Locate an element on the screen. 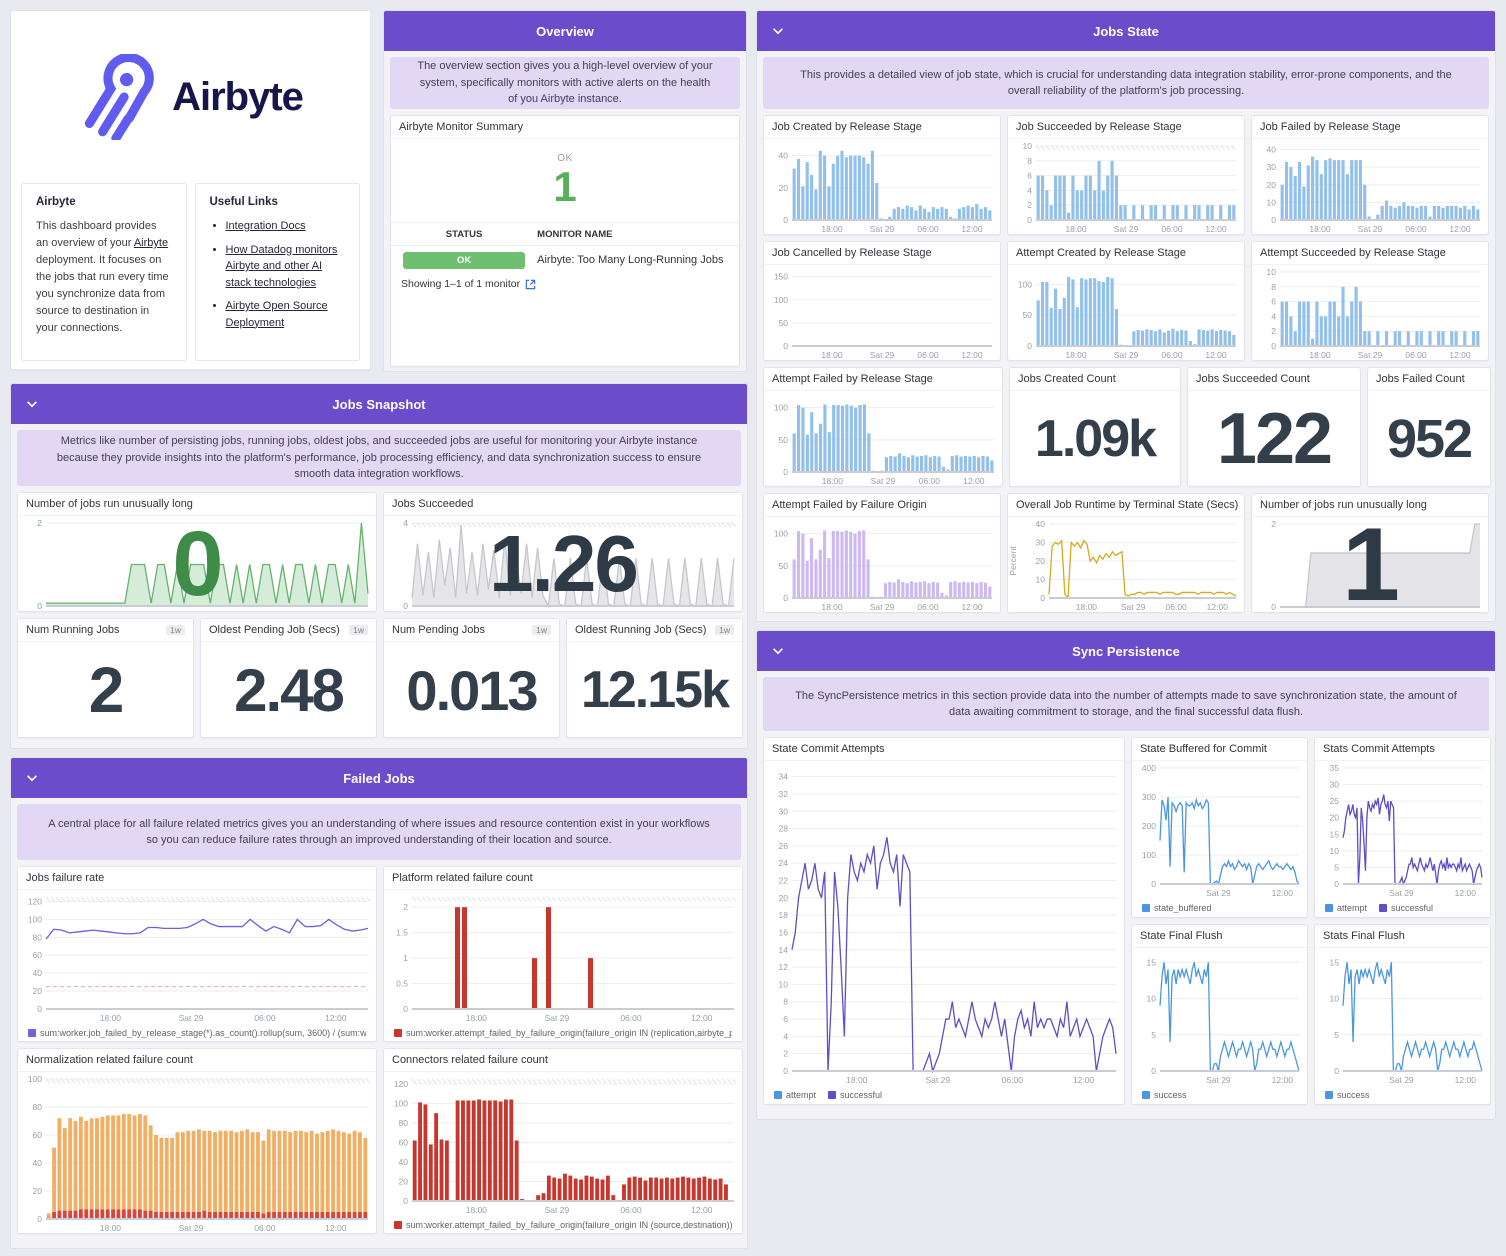  section-header-jobs-state: Jobs State is located at coordinates (1126, 31).